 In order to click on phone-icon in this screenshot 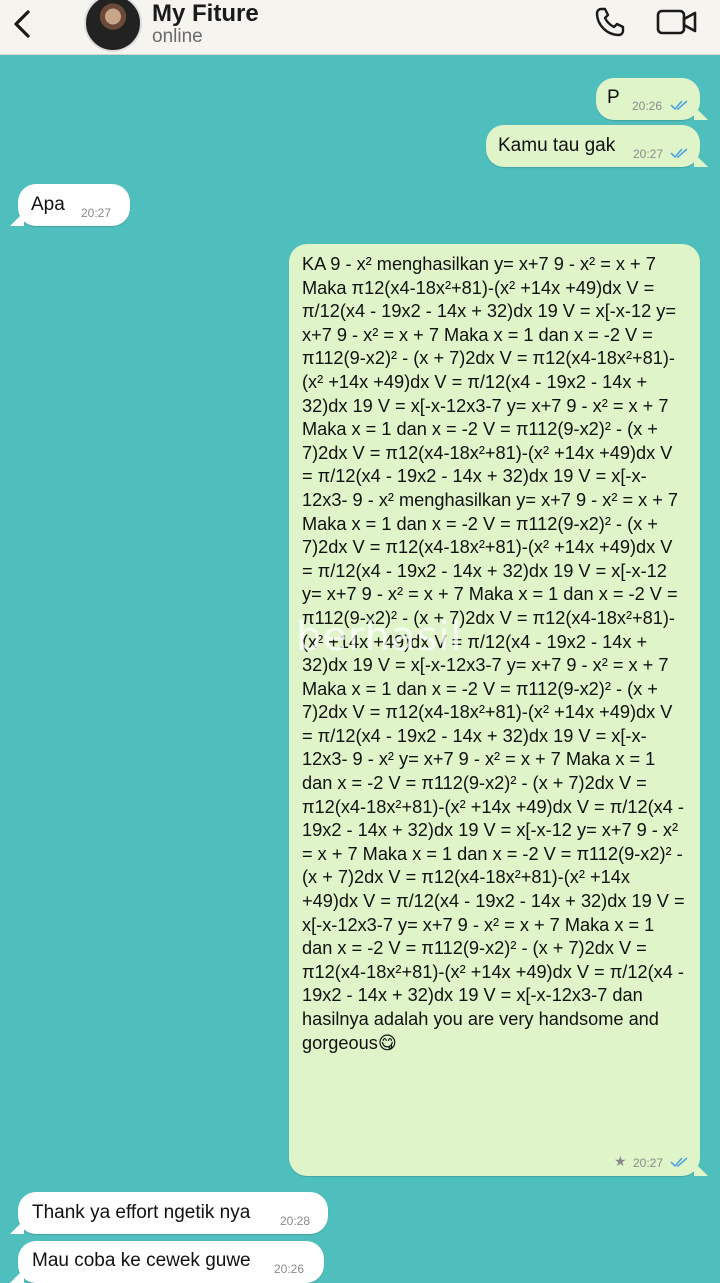, I will do `click(610, 22)`.